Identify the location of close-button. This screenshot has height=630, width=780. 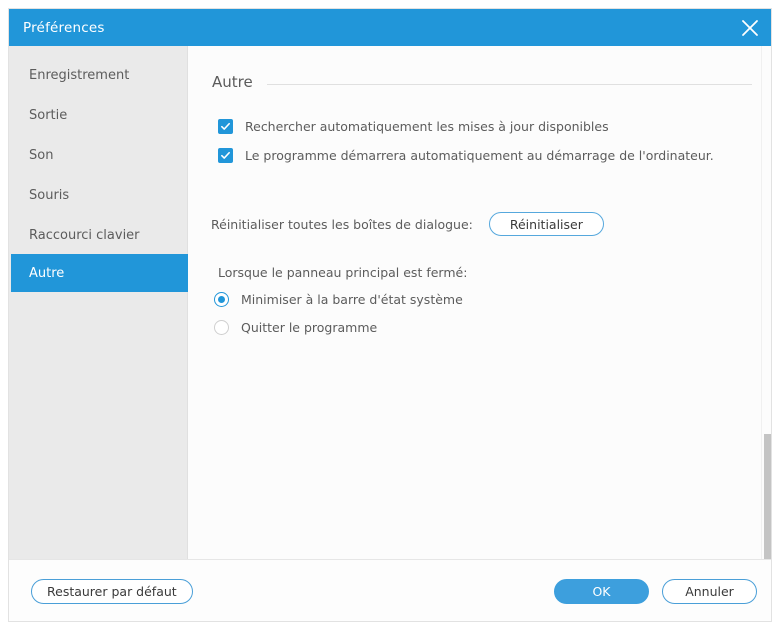
(749, 27).